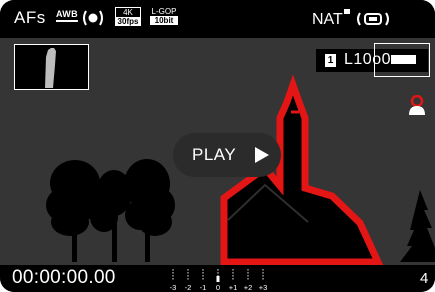 Image resolution: width=435 pixels, height=292 pixels. Describe the element at coordinates (347, 11) in the screenshot. I see `film-style-marker-icon` at that location.